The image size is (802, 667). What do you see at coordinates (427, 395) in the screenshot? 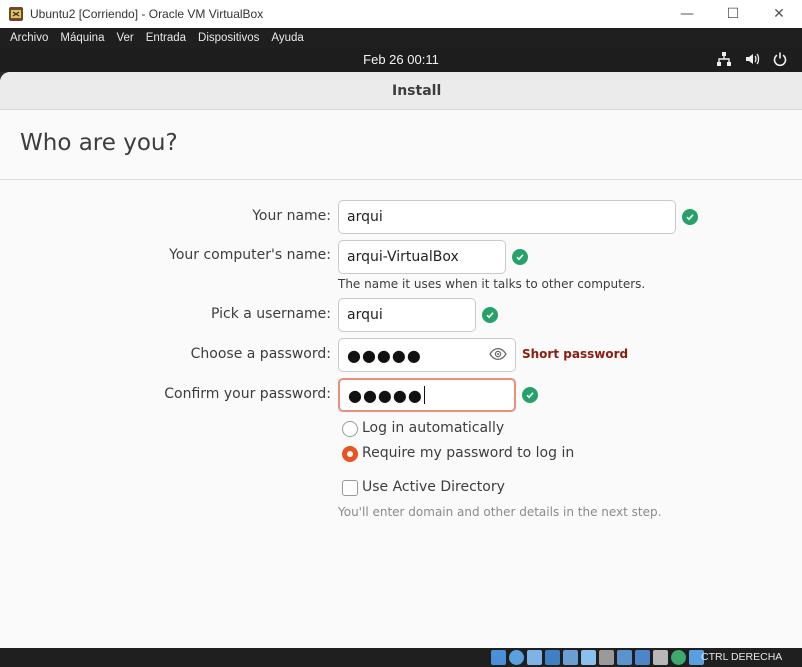
I see `confirm-password-input: ●●●●●` at bounding box center [427, 395].